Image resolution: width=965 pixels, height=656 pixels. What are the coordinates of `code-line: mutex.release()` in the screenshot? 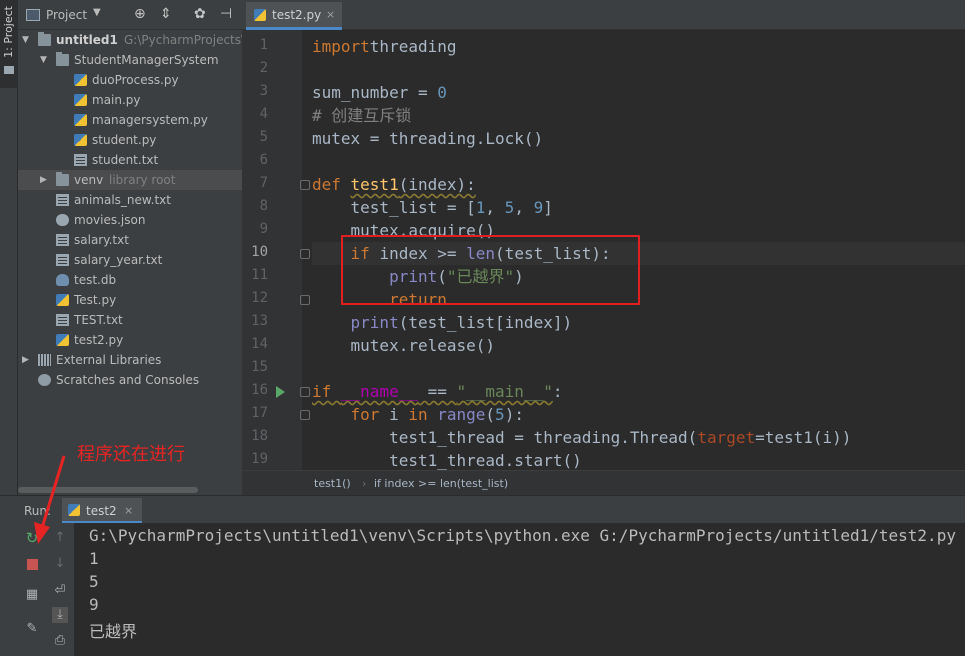 It's located at (638, 345).